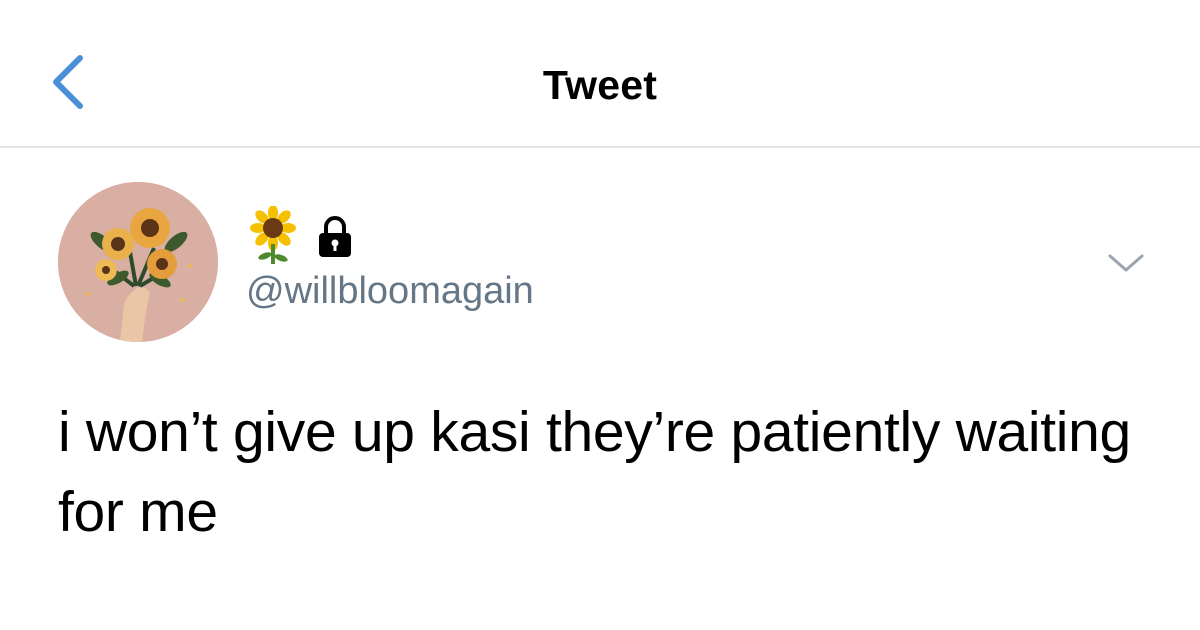  I want to click on display-name, so click(300, 236).